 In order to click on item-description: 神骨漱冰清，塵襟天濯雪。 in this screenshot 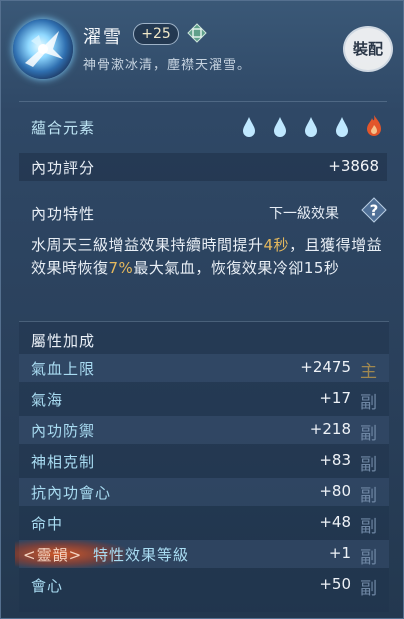, I will do `click(167, 65)`.